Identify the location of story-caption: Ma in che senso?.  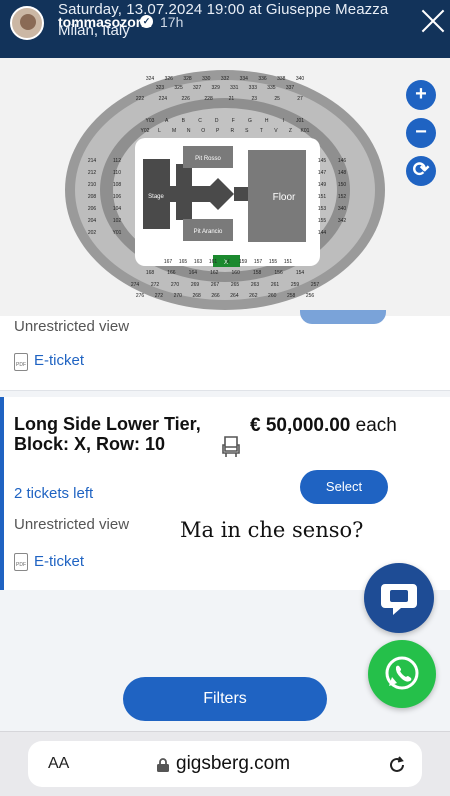
(272, 530).